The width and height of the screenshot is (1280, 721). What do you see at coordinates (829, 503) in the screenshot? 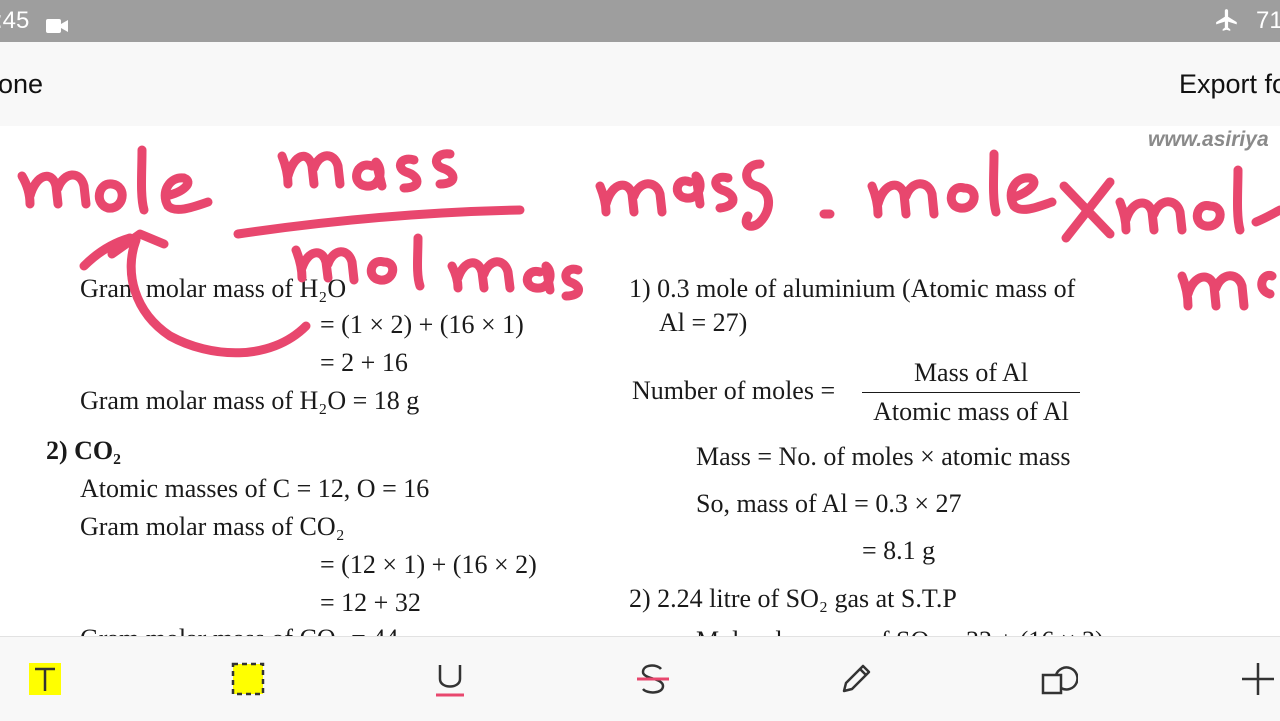
I see `doc-line: So, mass of Al = 0.3 × 27` at bounding box center [829, 503].